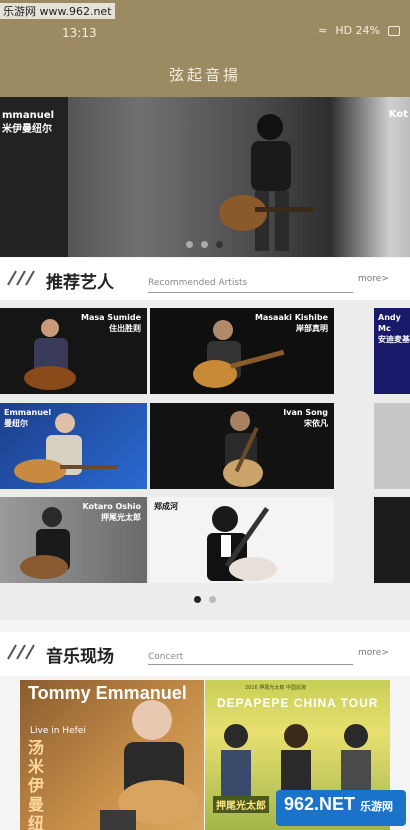  I want to click on artists-pagination, so click(205, 599).